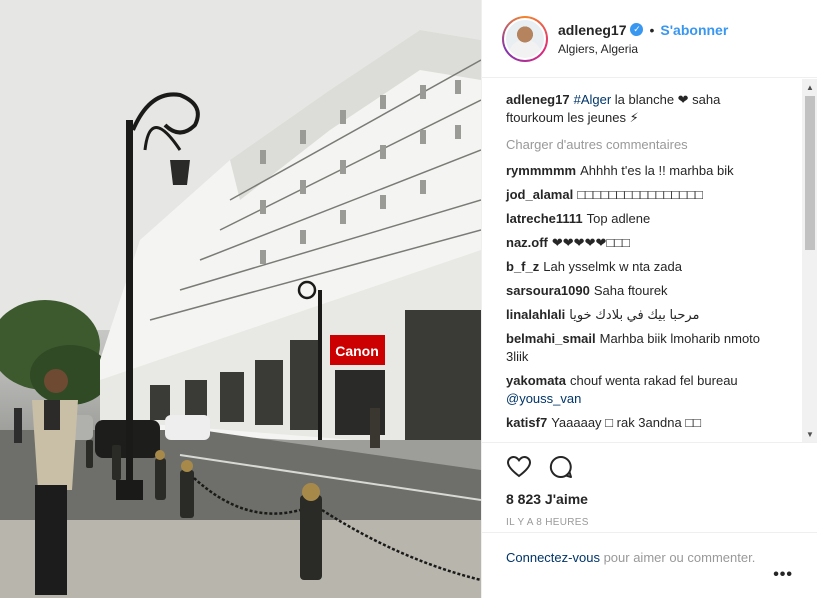 Image resolution: width=817 pixels, height=598 pixels. Describe the element at coordinates (643, 39) in the screenshot. I see `header-text: adleneg17 ✓ • S'abonner Algiers, Algeria` at that location.